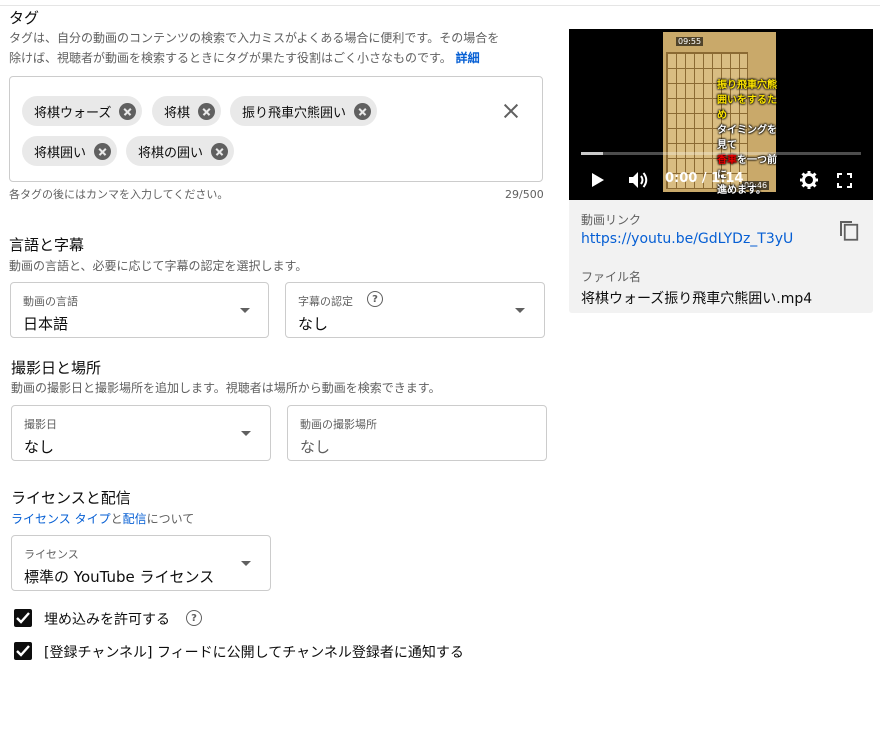  I want to click on clear-tags-icon, so click(511, 111).